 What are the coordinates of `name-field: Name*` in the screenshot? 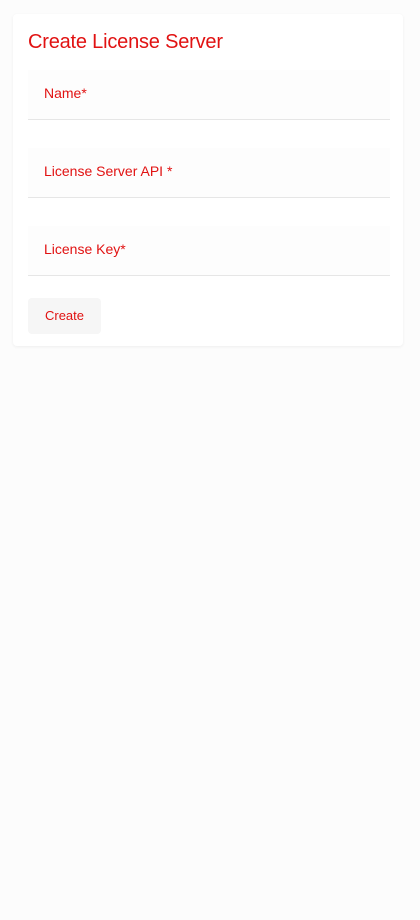 It's located at (209, 95).